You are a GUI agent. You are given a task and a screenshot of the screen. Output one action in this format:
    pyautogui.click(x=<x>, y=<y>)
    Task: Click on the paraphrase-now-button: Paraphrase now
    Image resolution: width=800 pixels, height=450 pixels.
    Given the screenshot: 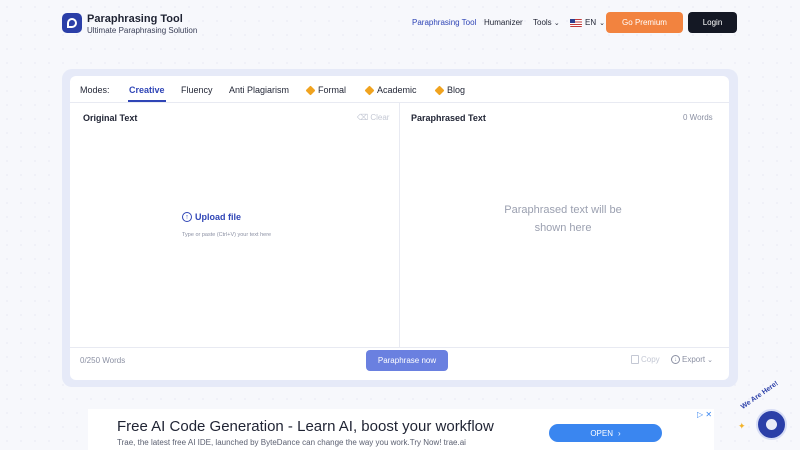 What is the action you would take?
    pyautogui.click(x=407, y=360)
    